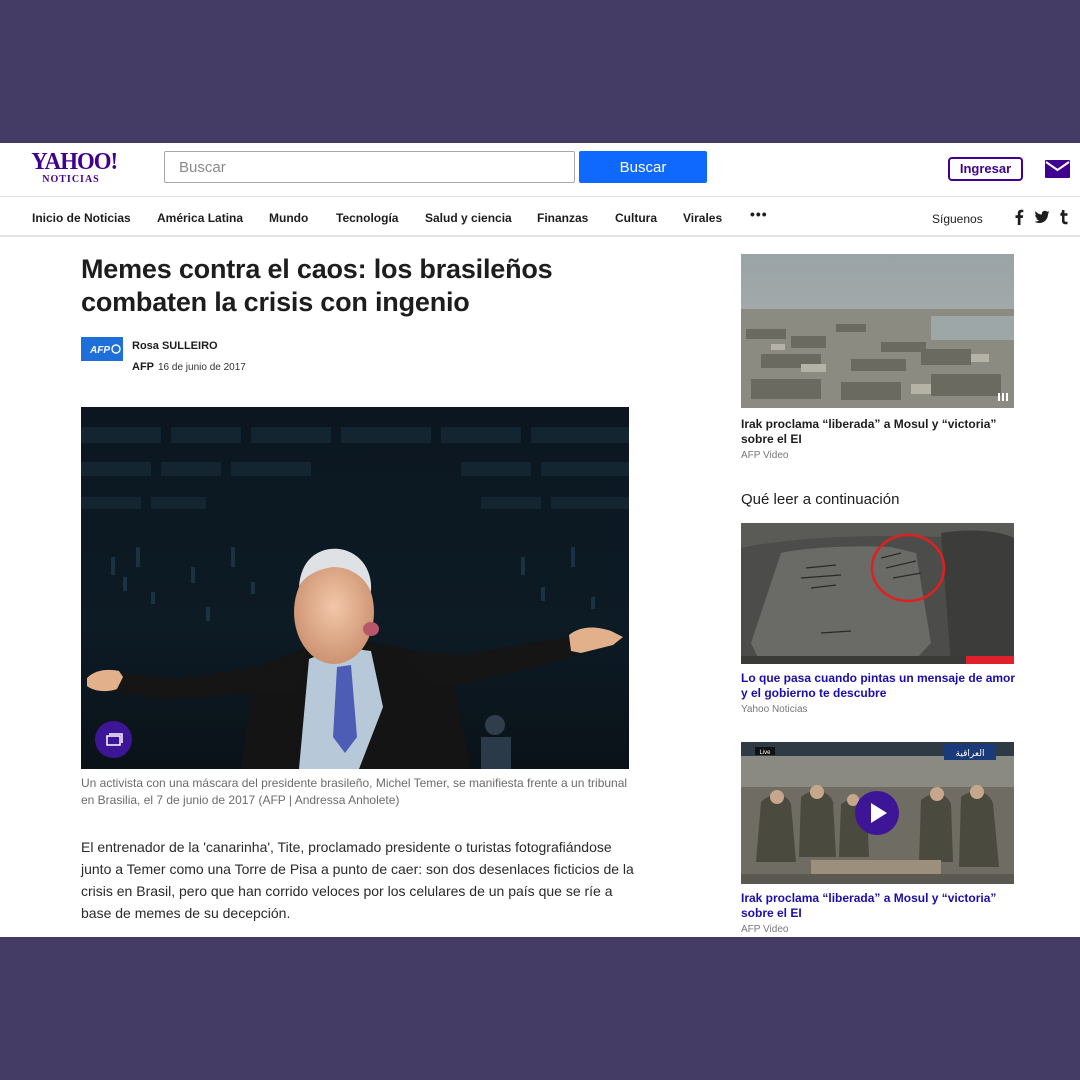 This screenshot has height=1080, width=1080. Describe the element at coordinates (759, 214) in the screenshot. I see `nav-more-button: •••` at that location.